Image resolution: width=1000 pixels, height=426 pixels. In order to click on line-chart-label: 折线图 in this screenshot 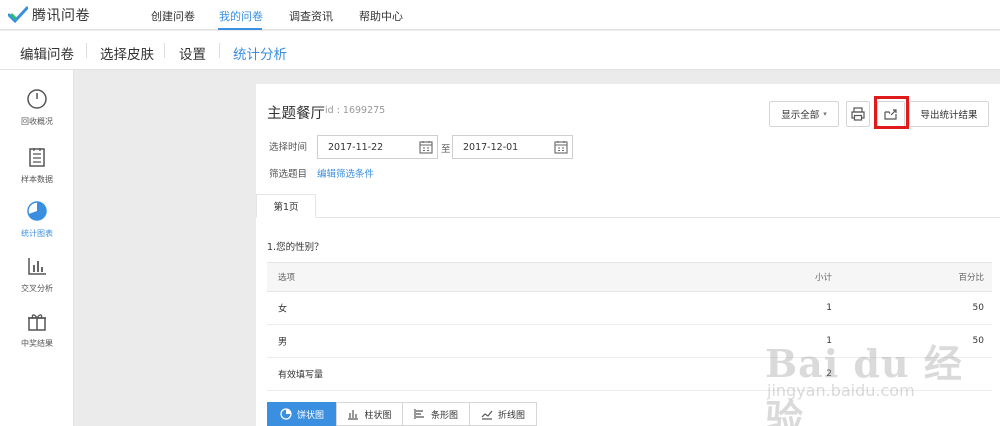, I will do `click(511, 415)`.